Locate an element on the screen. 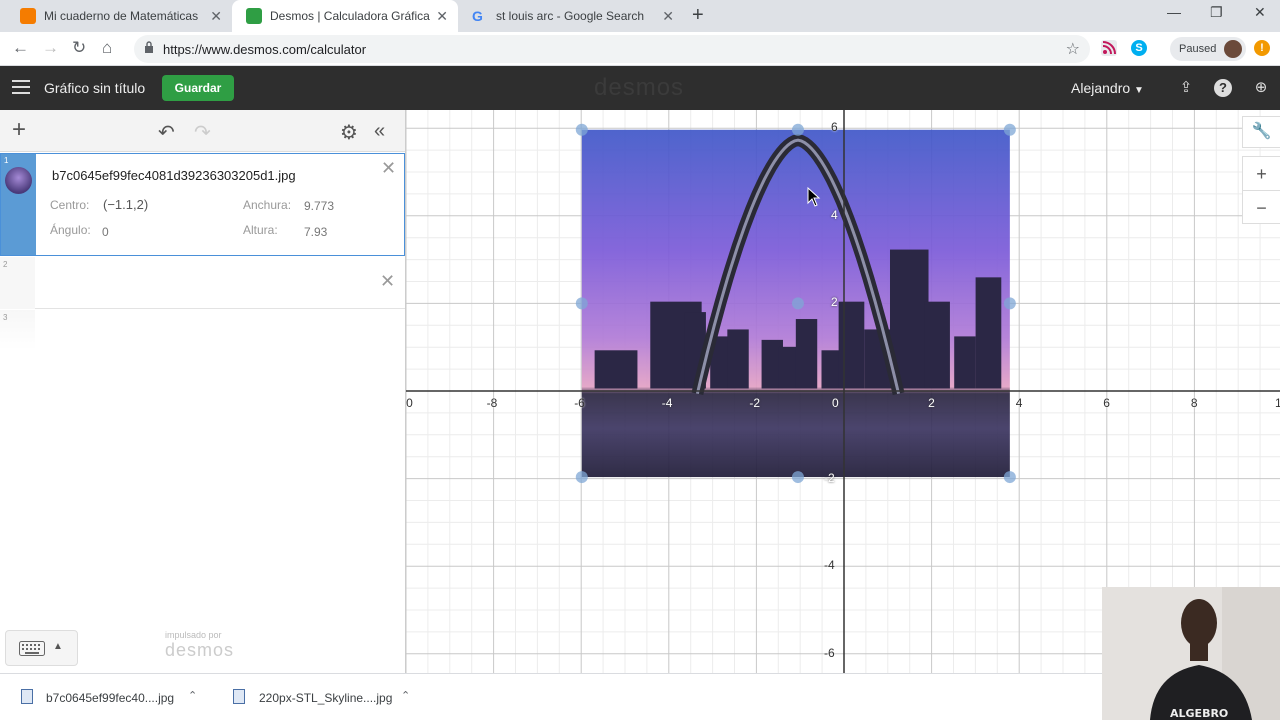 The width and height of the screenshot is (1280, 720). y-tick-label: 6 is located at coordinates (834, 127).